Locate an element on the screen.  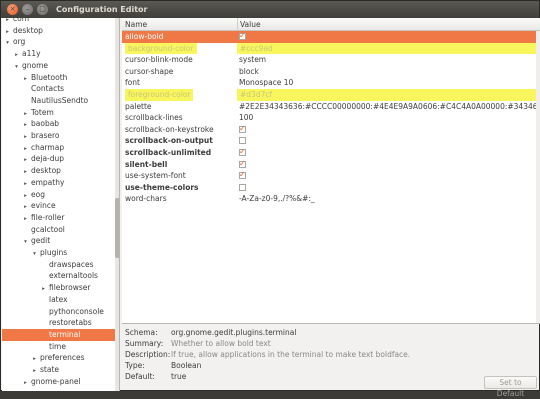
tree-item-drawspaces: drawspaces is located at coordinates (58, 265).